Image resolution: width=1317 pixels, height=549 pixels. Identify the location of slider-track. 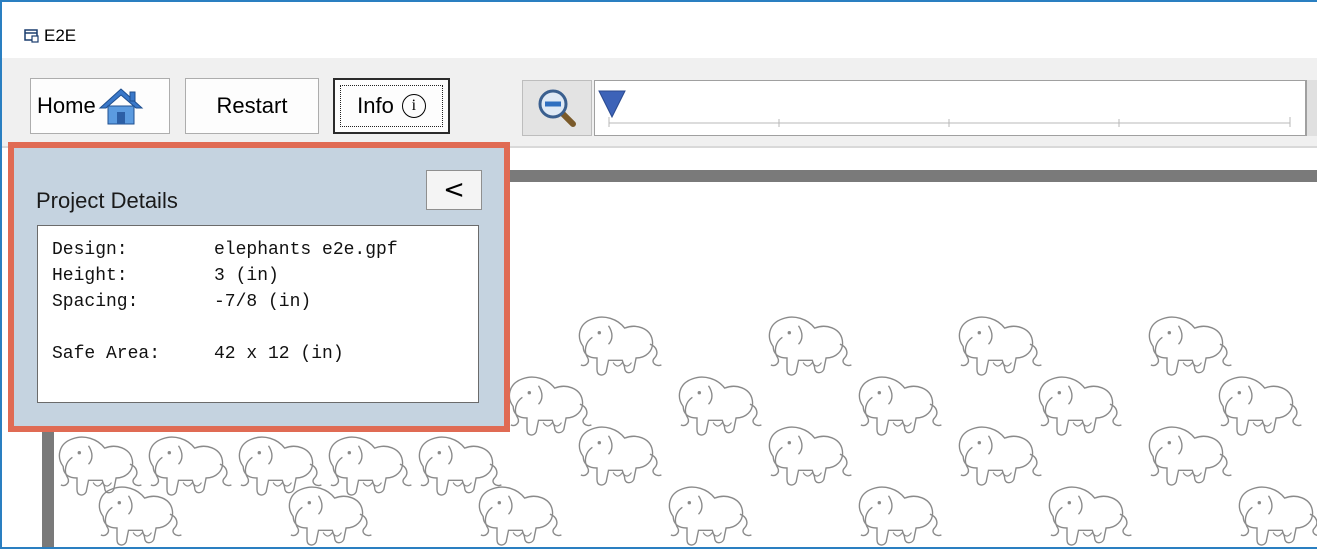
(949, 122).